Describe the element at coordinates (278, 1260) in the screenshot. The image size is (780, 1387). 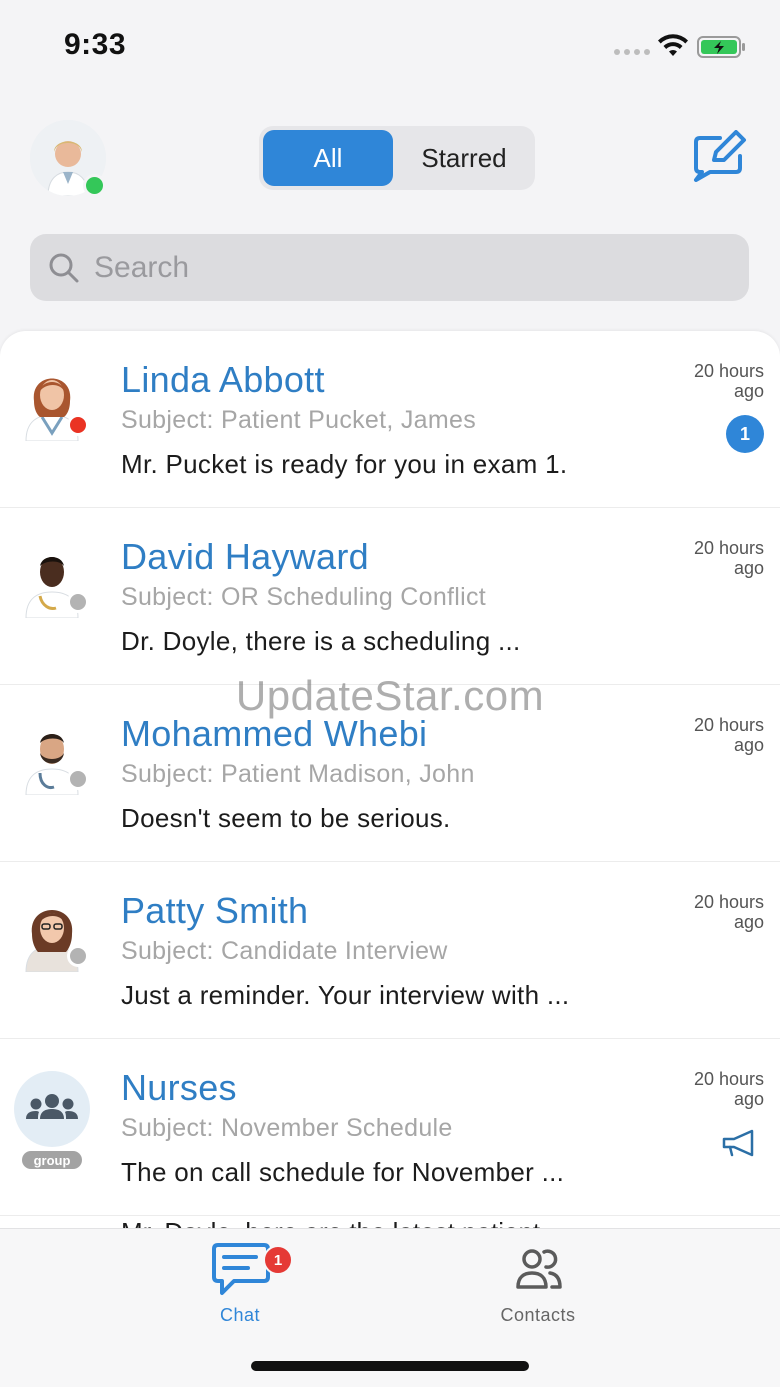
I see `chat-unread-badge: 1` at that location.